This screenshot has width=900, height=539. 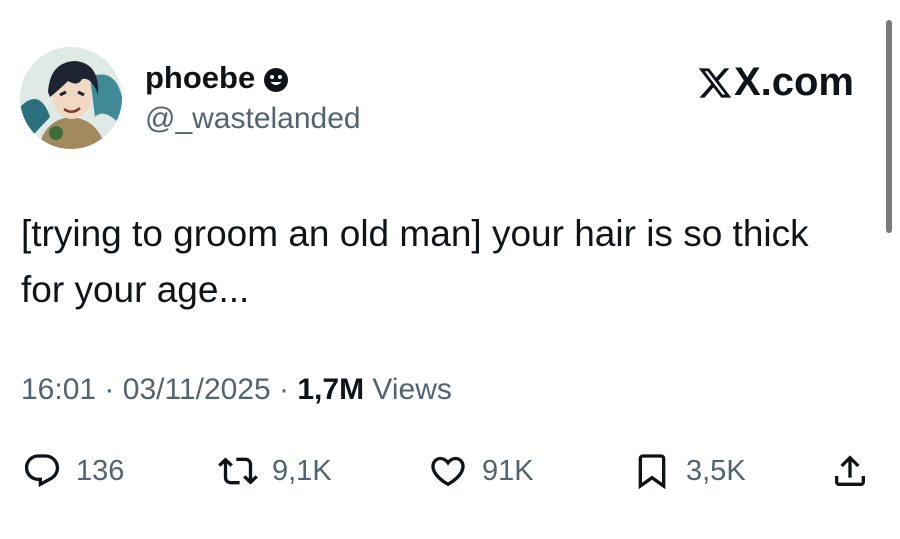 What do you see at coordinates (302, 470) in the screenshot?
I see `repost-count: 9,1K` at bounding box center [302, 470].